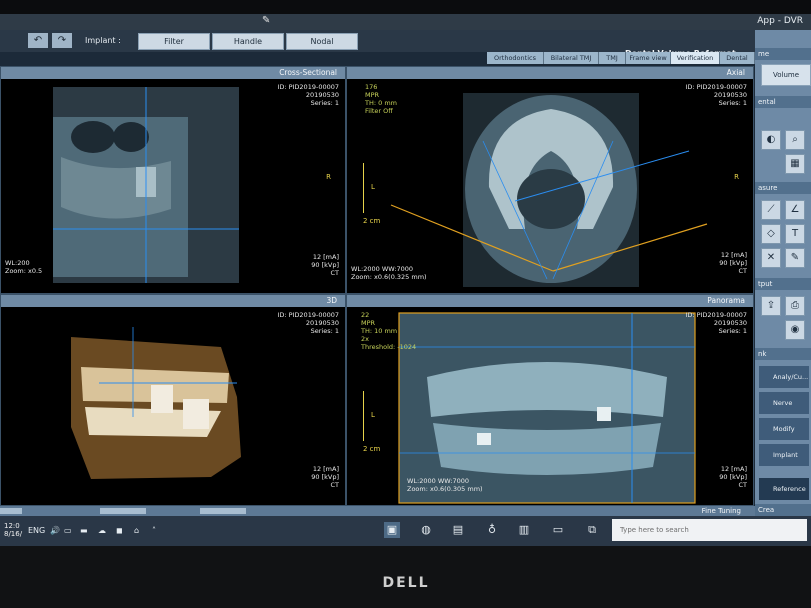  What do you see at coordinates (373, 187) in the screenshot?
I see `orientation-l: L` at bounding box center [373, 187].